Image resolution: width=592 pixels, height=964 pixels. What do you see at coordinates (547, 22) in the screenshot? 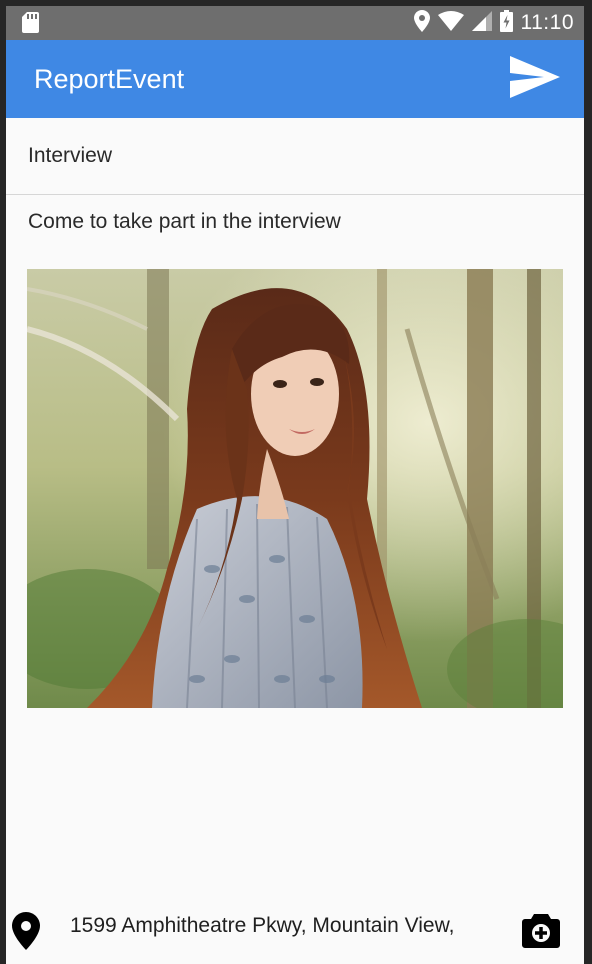
I see `status-time: 11:10` at bounding box center [547, 22].